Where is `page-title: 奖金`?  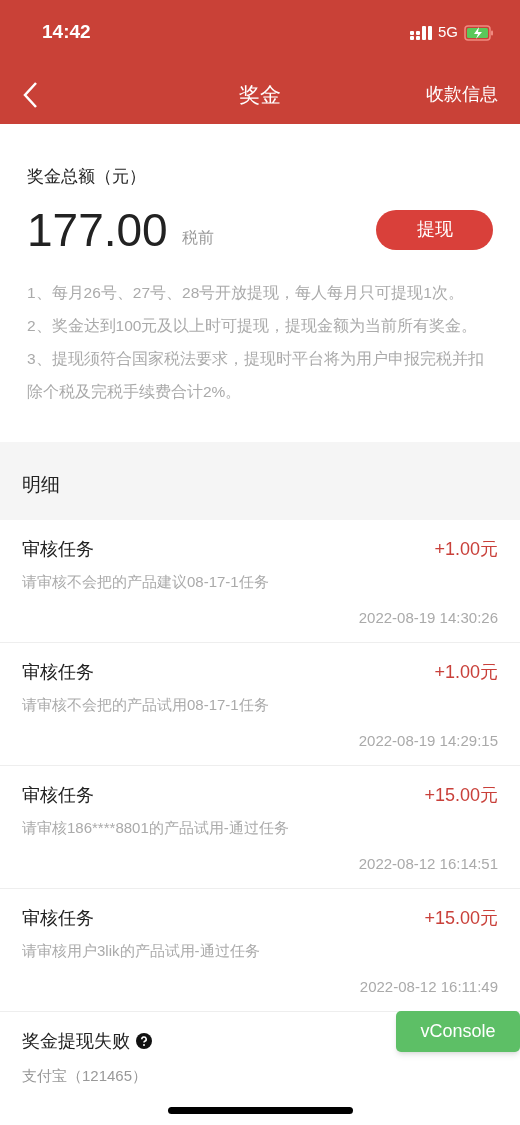 page-title: 奖金 is located at coordinates (260, 94).